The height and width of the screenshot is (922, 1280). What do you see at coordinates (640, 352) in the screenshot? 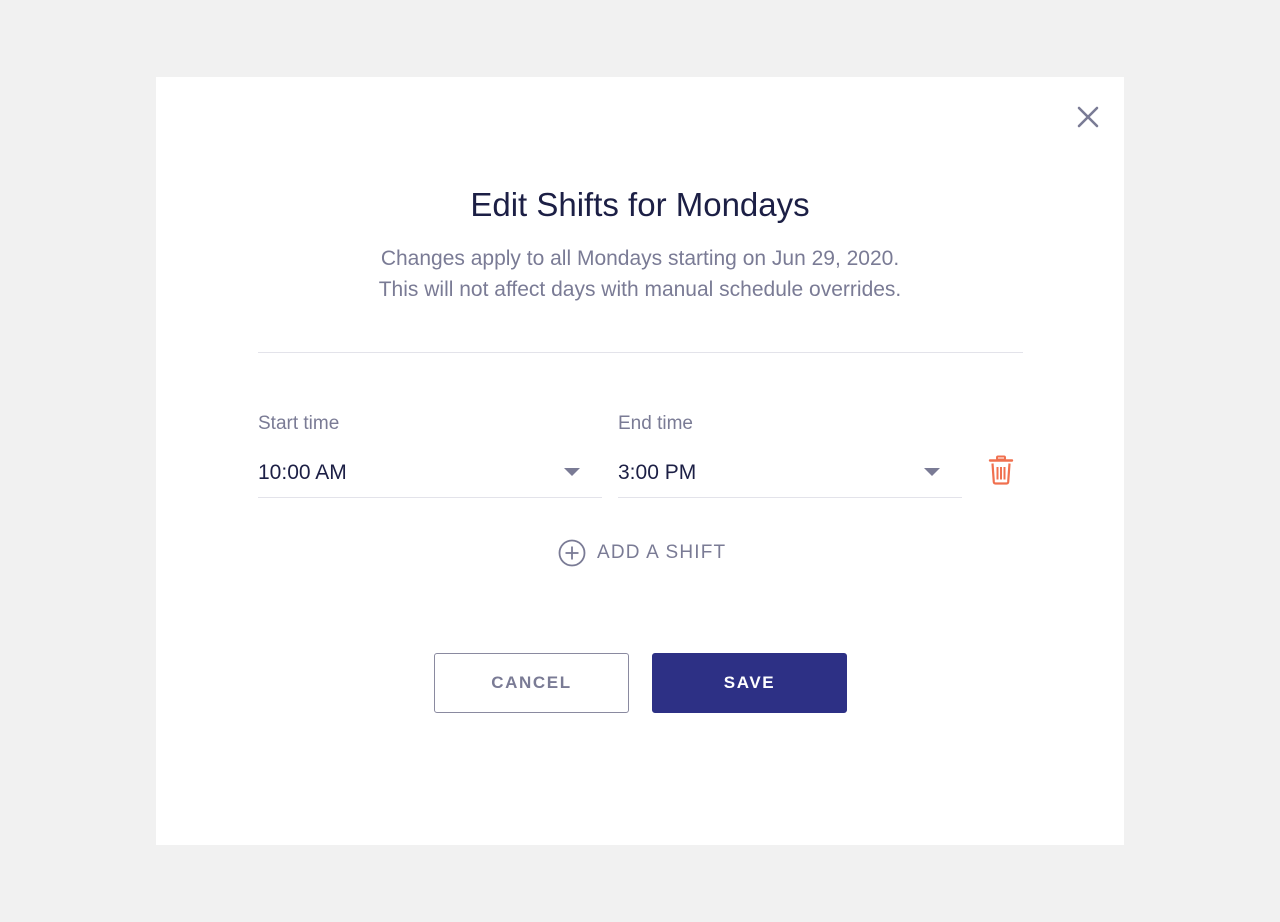
I see `divider` at bounding box center [640, 352].